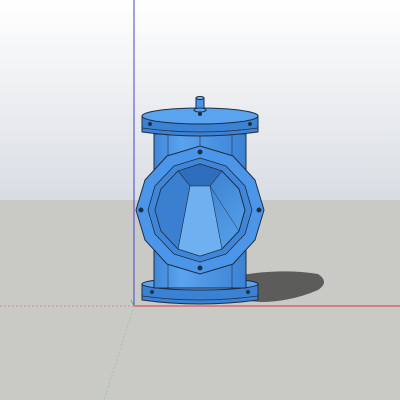  I want to click on bolt-hole-left, so click(141, 210).